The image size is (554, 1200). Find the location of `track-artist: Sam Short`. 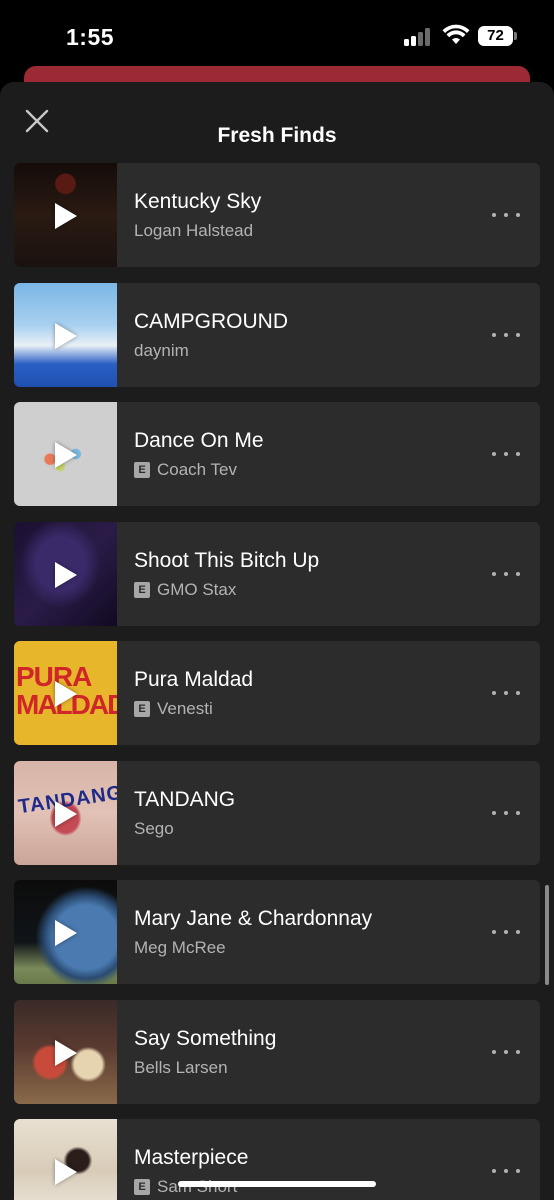

track-artist: Sam Short is located at coordinates (197, 1186).